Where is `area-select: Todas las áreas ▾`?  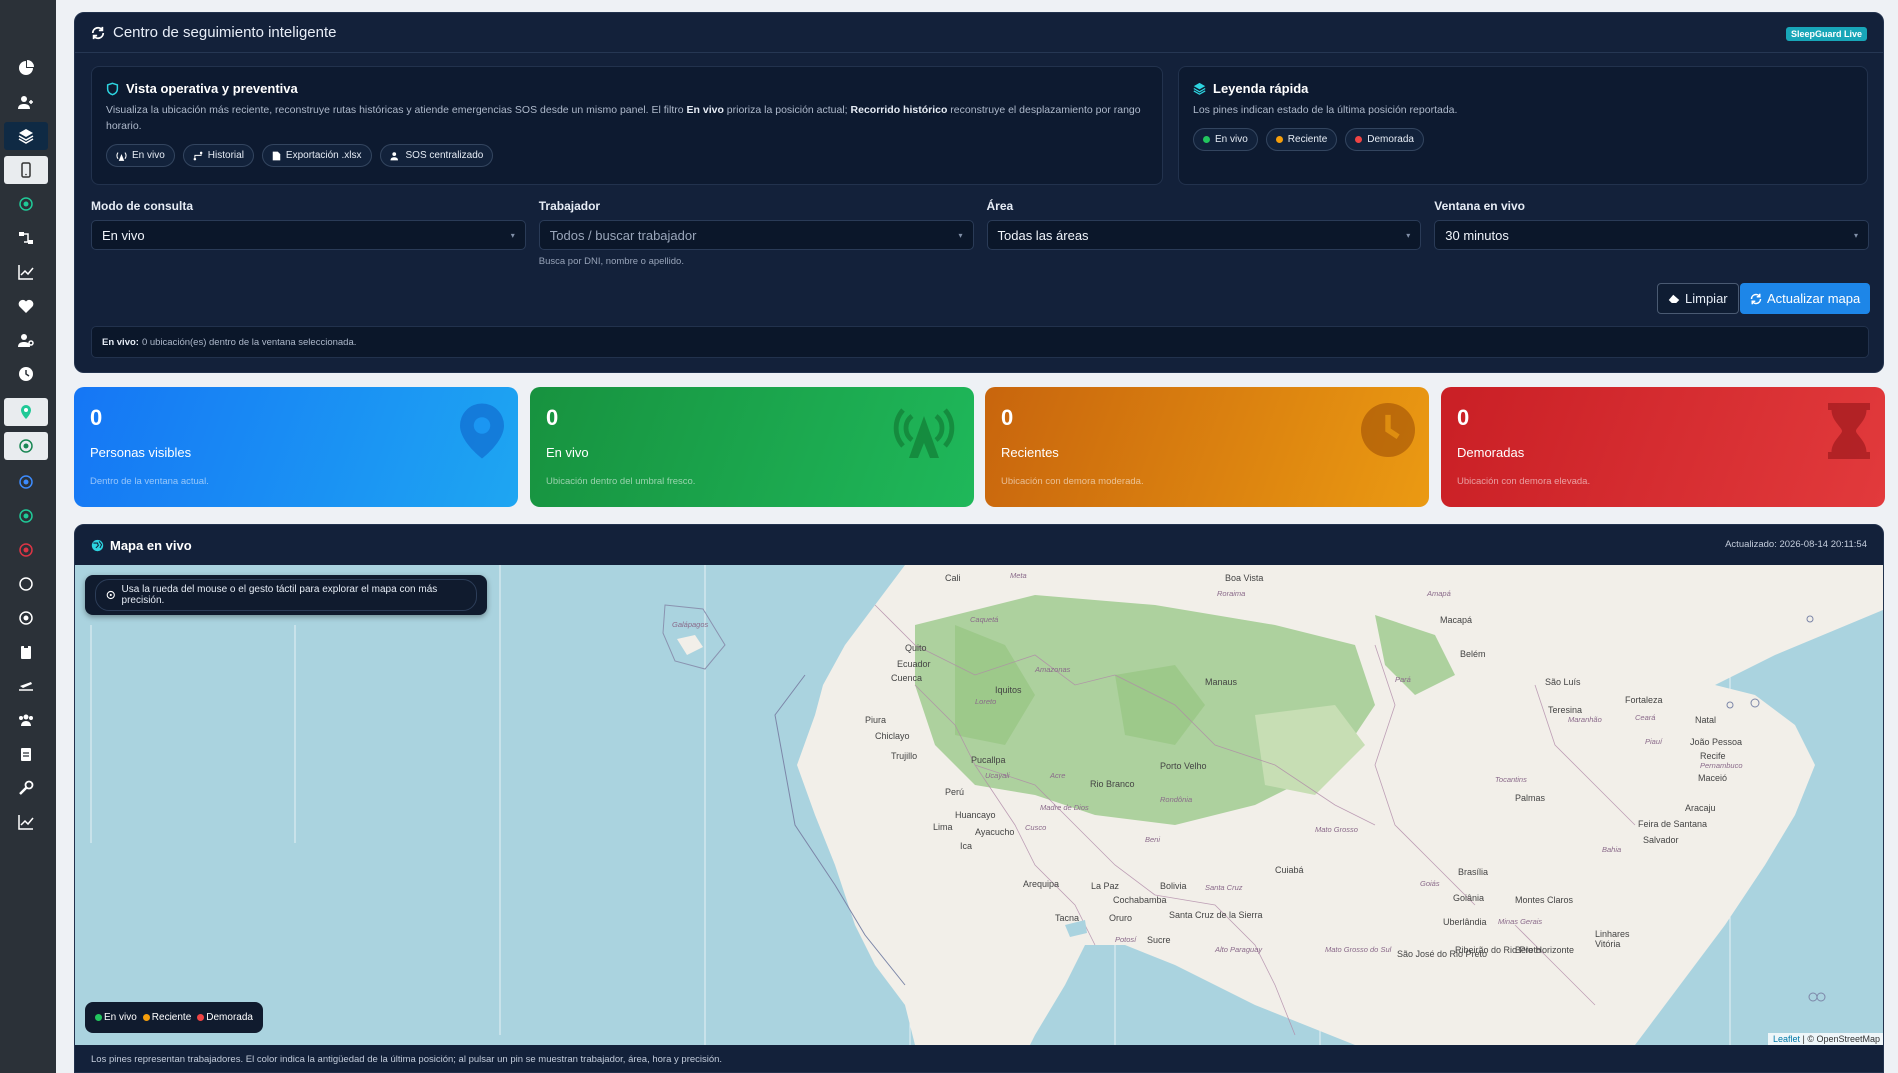
area-select: Todas las áreas ▾ is located at coordinates (1204, 235).